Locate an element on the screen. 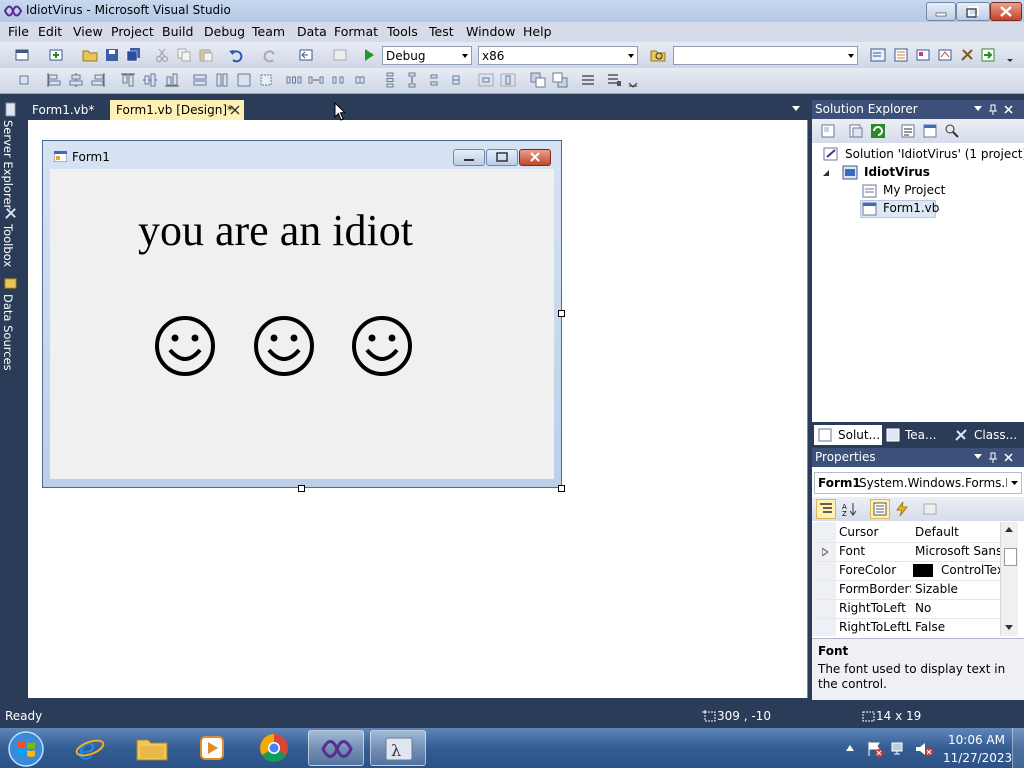  extension-manager-icon is located at coordinates (967, 55).